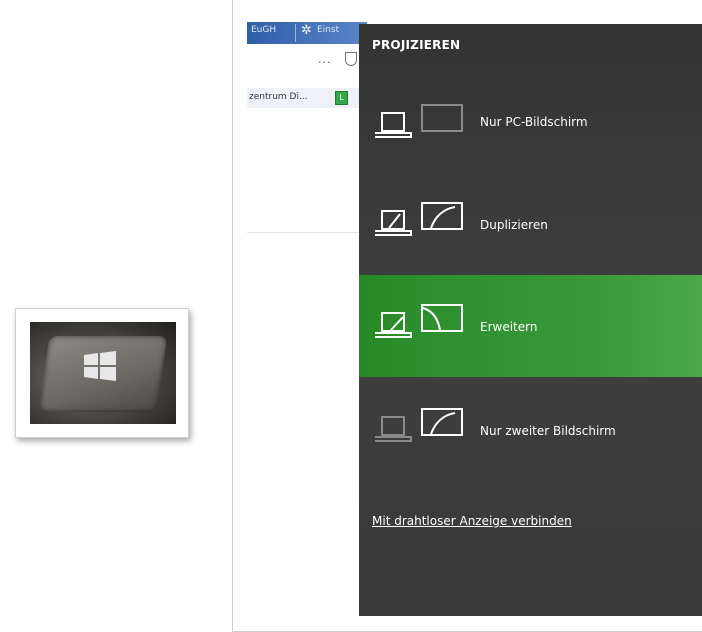 Image resolution: width=702 pixels, height=632 pixels. I want to click on excel-icon: L, so click(341, 98).